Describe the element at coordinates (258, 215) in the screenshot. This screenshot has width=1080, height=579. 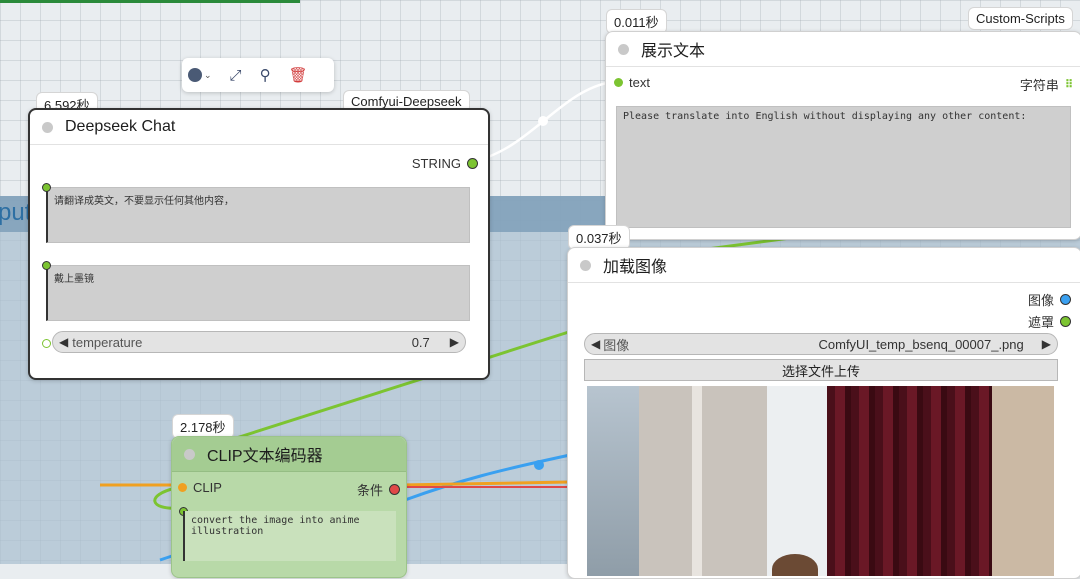
I see `prompt-textarea: 请翻译成英文，不要显示任何其他内容，` at that location.